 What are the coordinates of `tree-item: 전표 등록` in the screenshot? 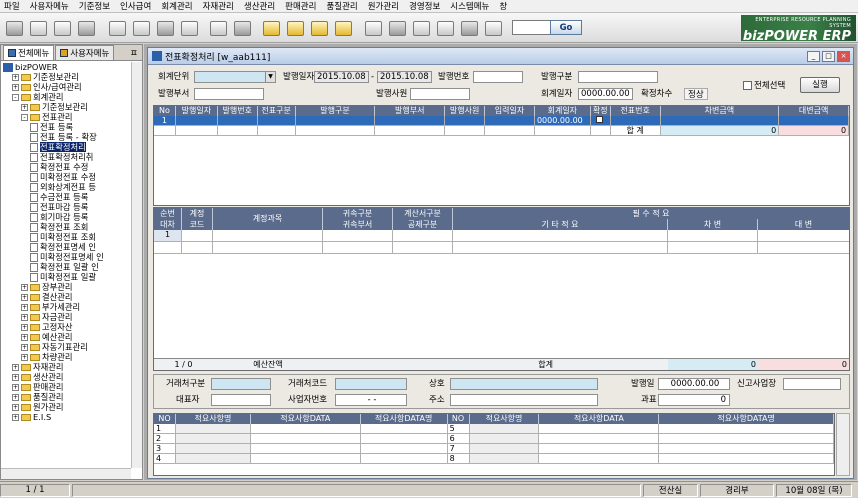 It's located at (66, 127).